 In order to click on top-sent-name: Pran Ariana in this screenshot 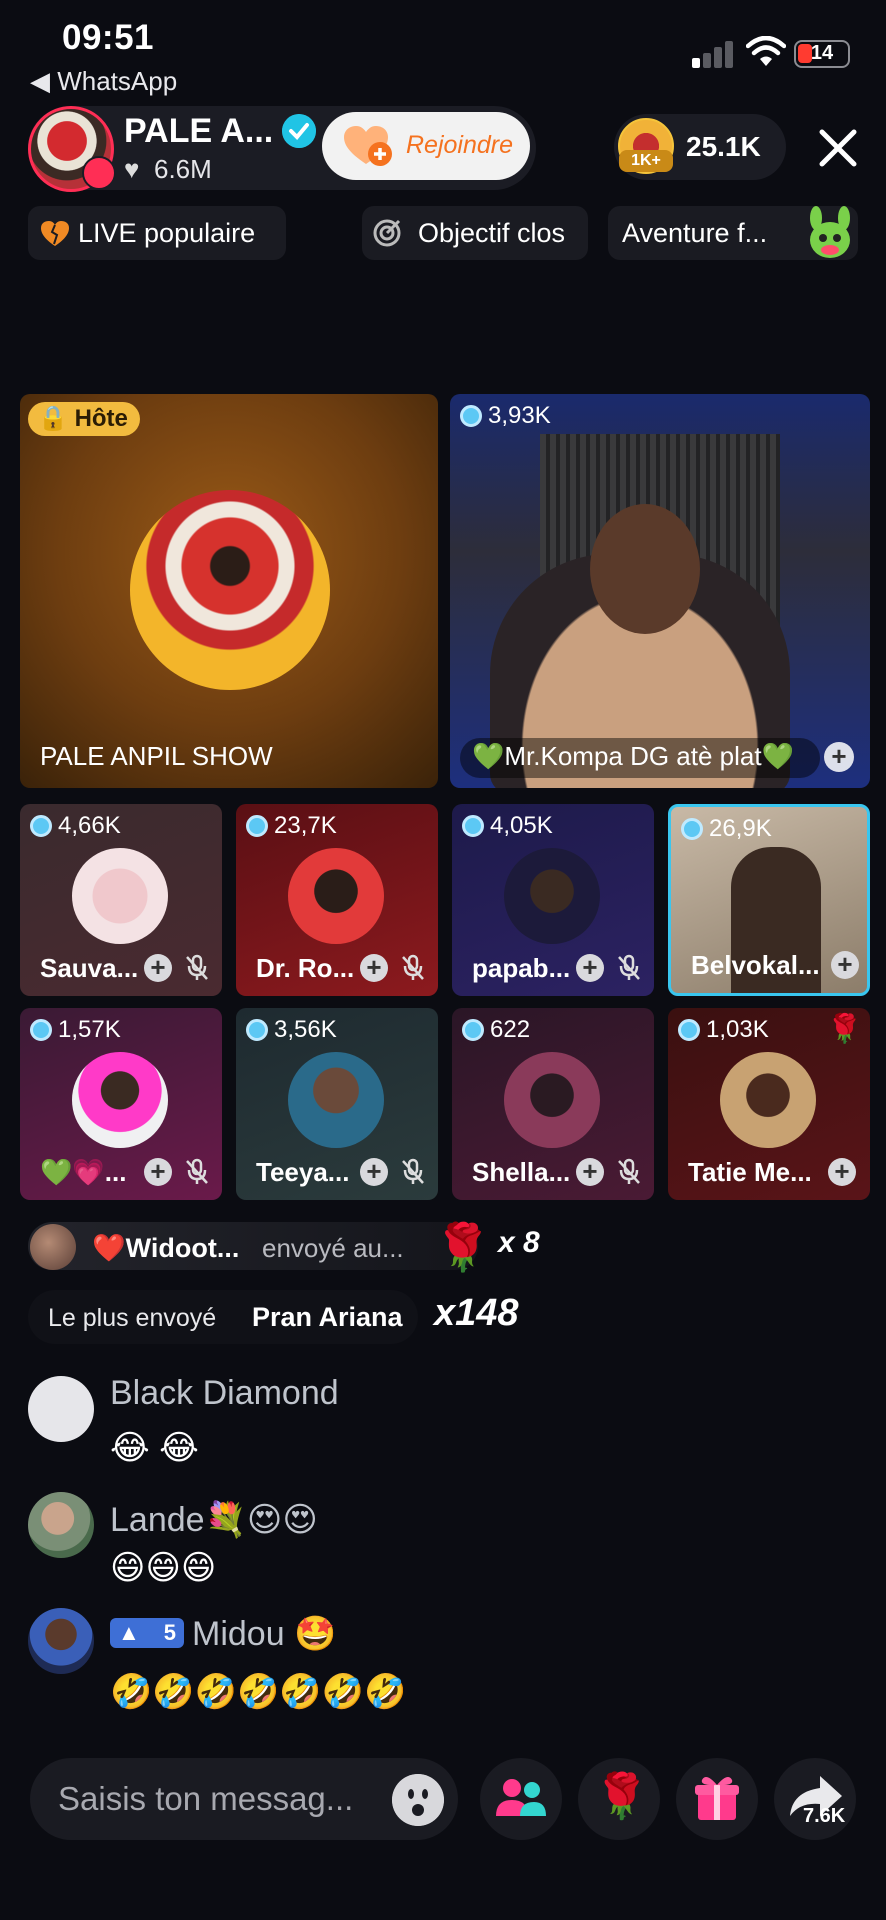, I will do `click(327, 1317)`.